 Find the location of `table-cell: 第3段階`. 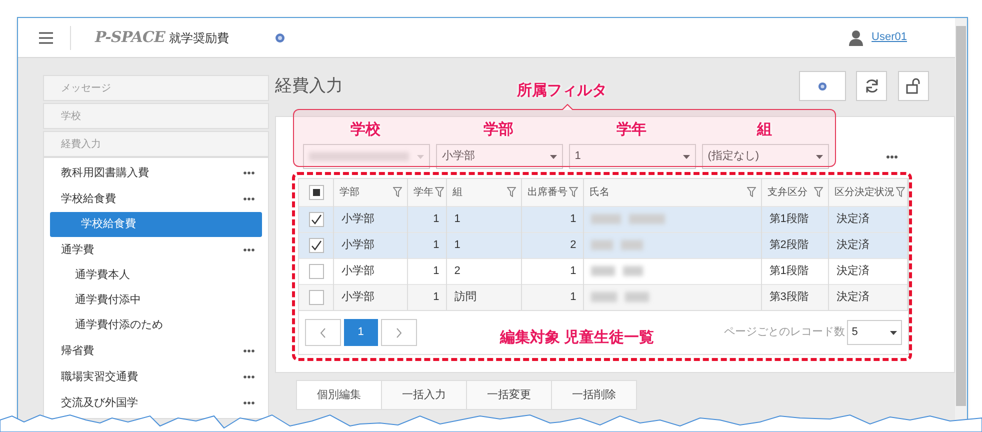

table-cell: 第3段階 is located at coordinates (788, 297).